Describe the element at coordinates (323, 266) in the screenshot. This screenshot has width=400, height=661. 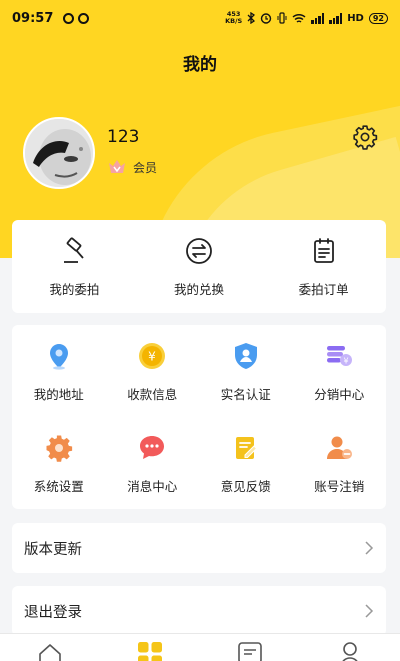
I see `quick-action-auction-orders: 委拍订单` at that location.